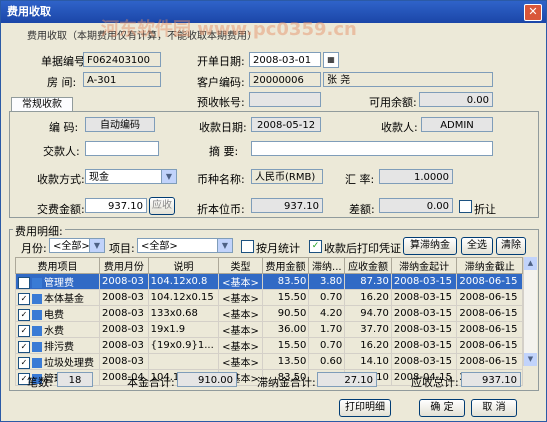 The image size is (547, 422). What do you see at coordinates (399, 127) in the screenshot?
I see `receiver-label: 收款人:` at bounding box center [399, 127].